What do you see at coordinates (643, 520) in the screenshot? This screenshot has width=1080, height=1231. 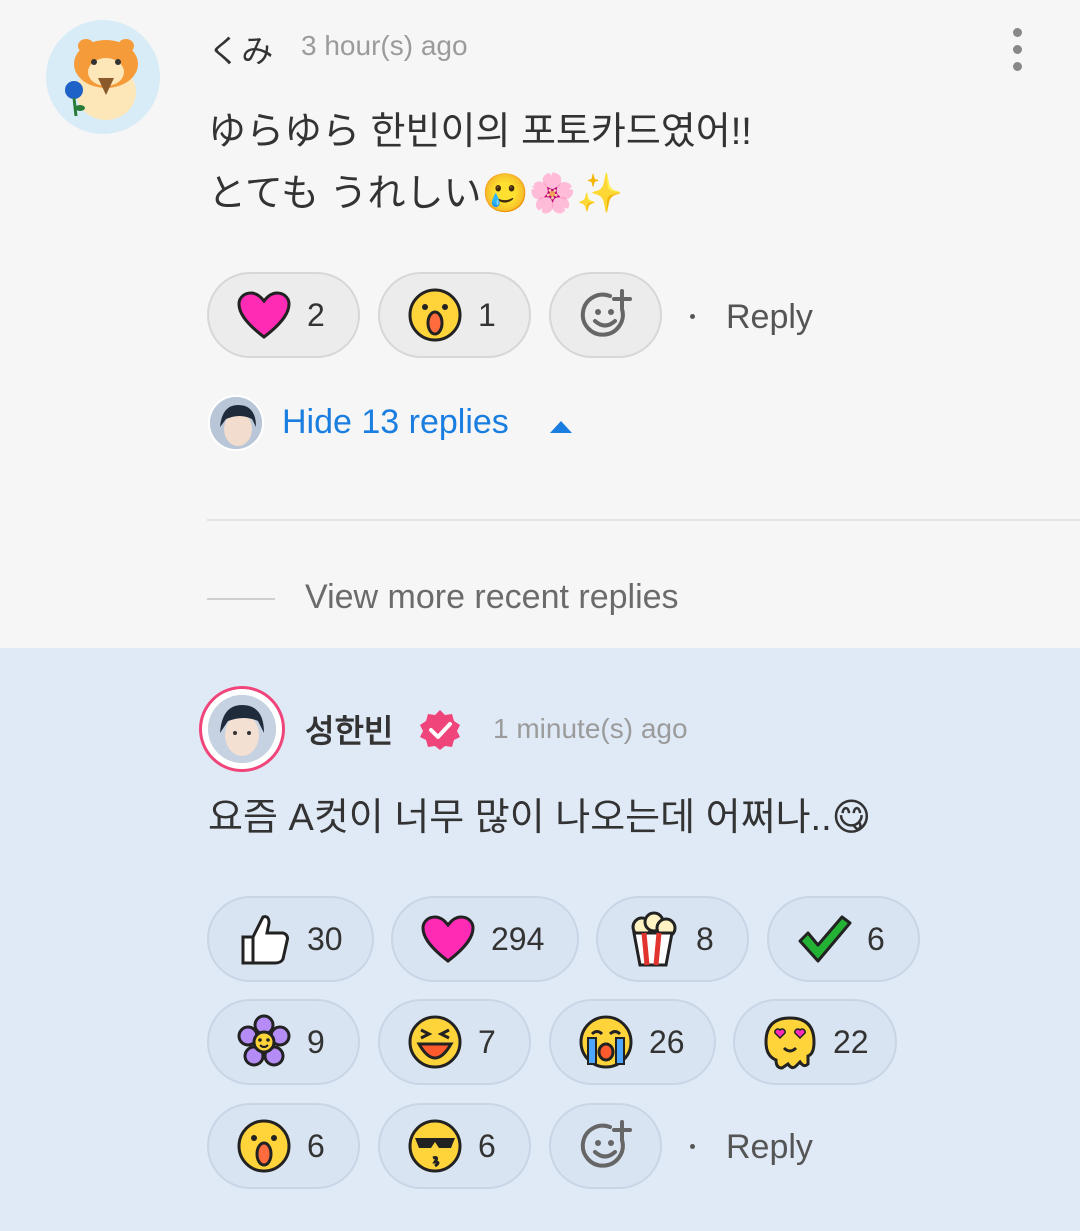 I see `divider` at bounding box center [643, 520].